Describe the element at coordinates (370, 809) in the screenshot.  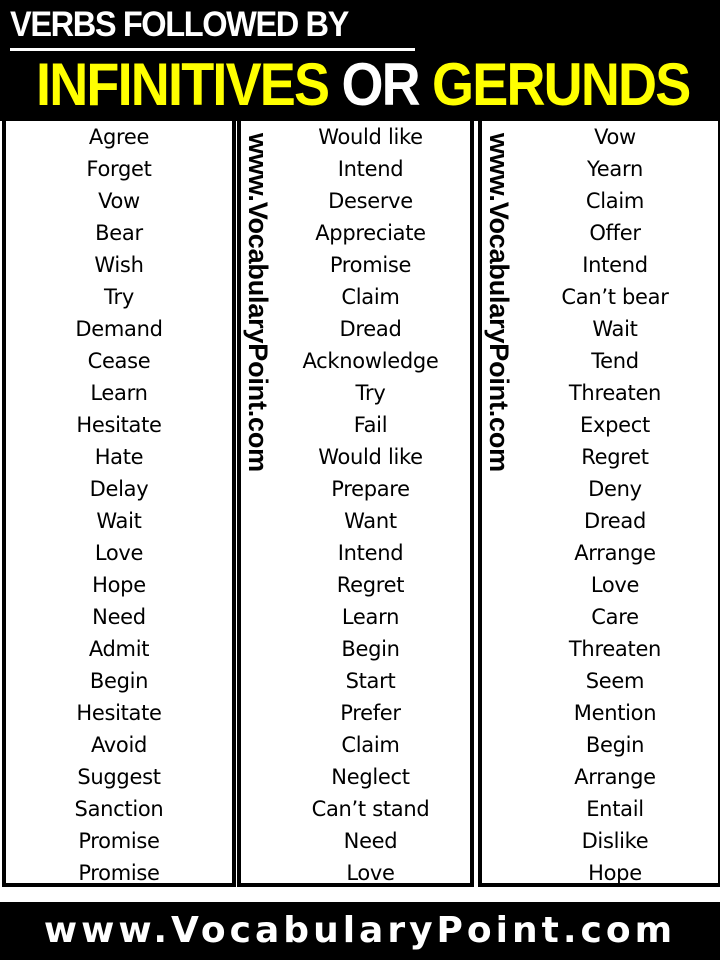
I see `verb-item: Can’t stand` at that location.